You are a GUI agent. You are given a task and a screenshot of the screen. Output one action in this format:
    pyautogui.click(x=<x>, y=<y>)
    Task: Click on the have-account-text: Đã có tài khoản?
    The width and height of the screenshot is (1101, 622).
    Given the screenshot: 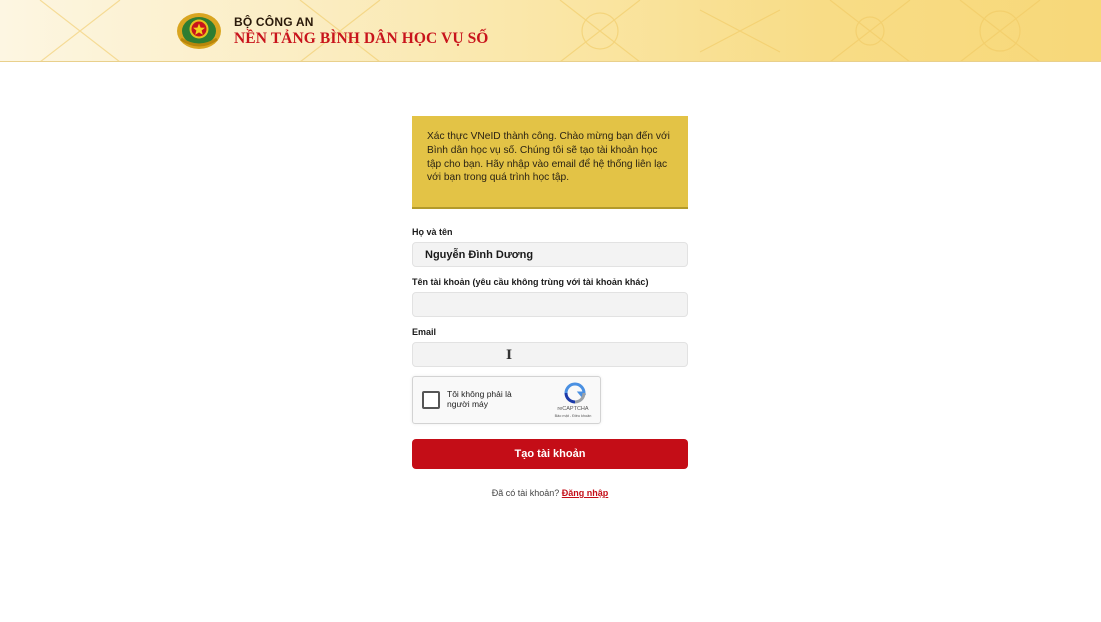 What is the action you would take?
    pyautogui.click(x=525, y=493)
    